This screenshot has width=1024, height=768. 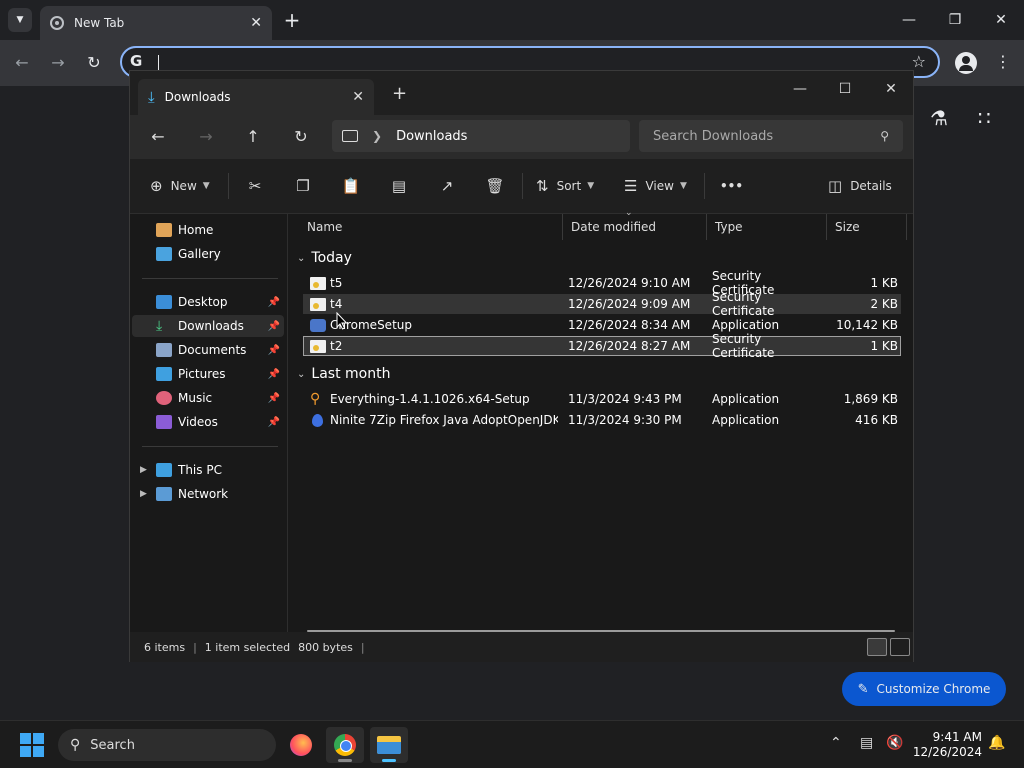 What do you see at coordinates (845, 89) in the screenshot?
I see `explorer-maximize-button: ☐` at bounding box center [845, 89].